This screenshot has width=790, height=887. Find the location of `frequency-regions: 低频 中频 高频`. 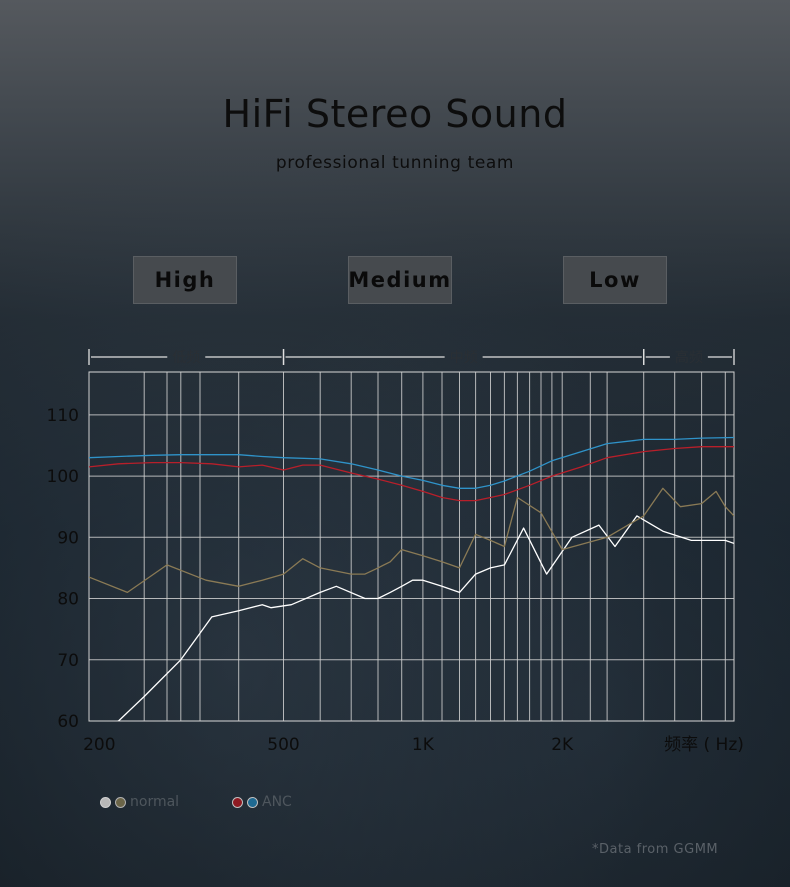

frequency-regions: 低频 中频 高频 is located at coordinates (411, 357).